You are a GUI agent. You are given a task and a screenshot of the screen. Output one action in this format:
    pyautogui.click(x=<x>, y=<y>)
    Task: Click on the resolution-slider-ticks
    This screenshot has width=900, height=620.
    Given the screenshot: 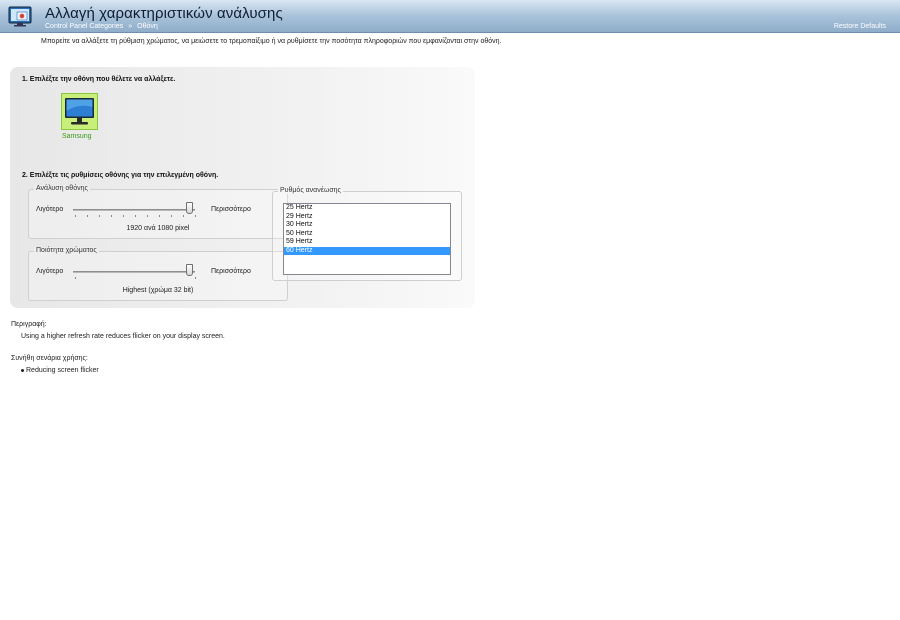 What is the action you would take?
    pyautogui.click(x=135, y=216)
    